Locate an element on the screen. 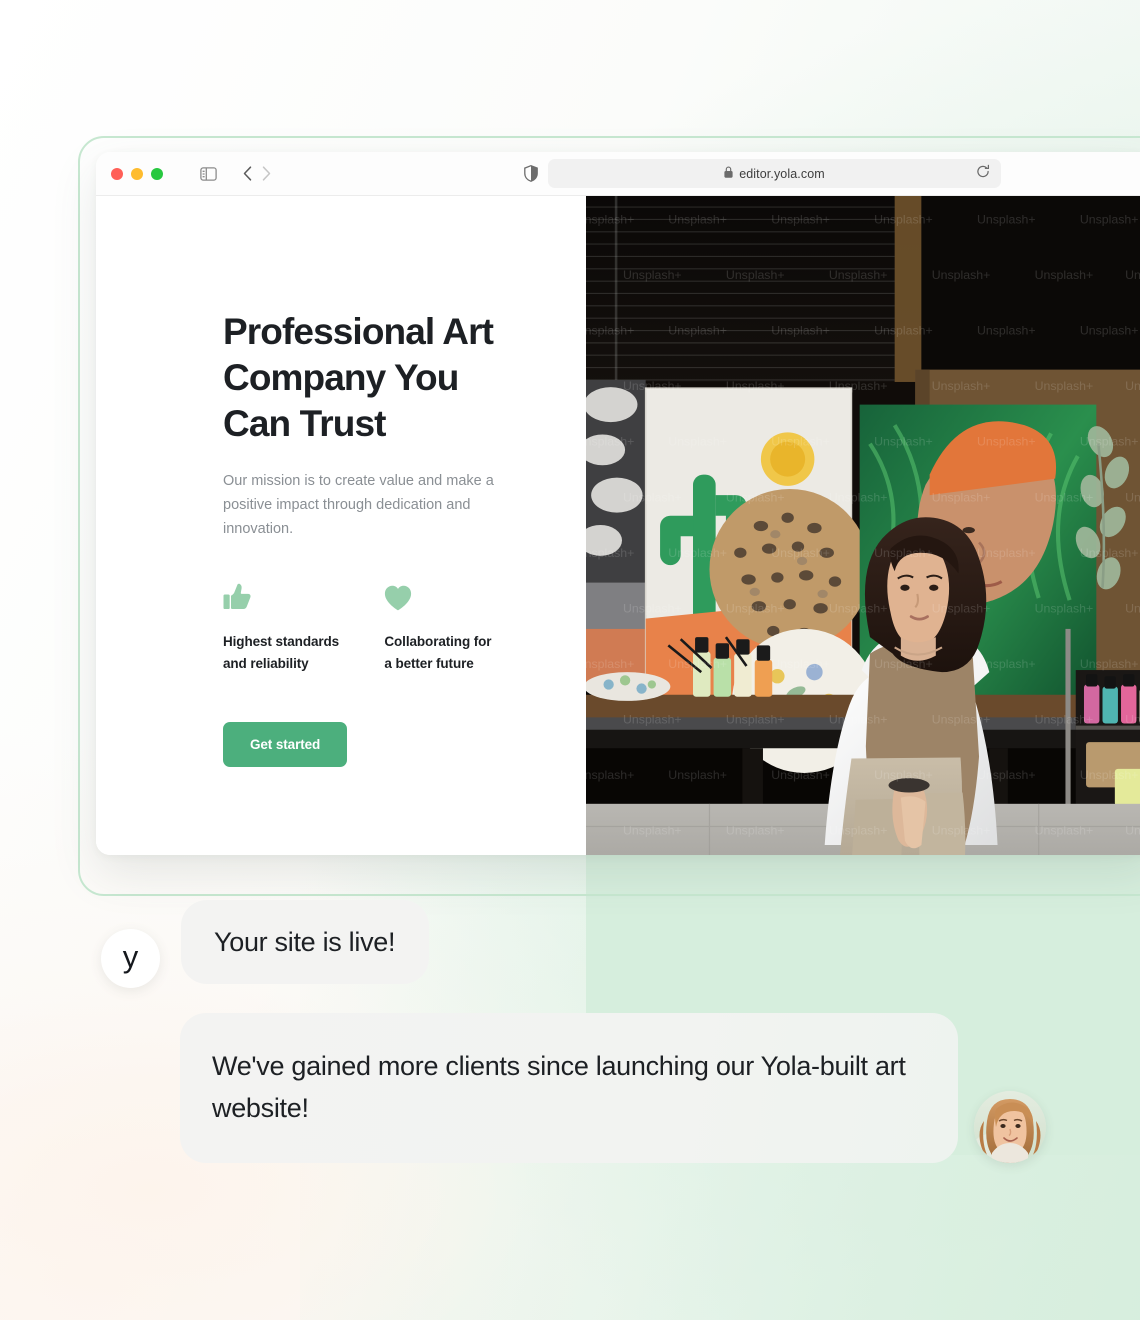 The width and height of the screenshot is (1140, 1320). avatar is located at coordinates (1010, 1127).